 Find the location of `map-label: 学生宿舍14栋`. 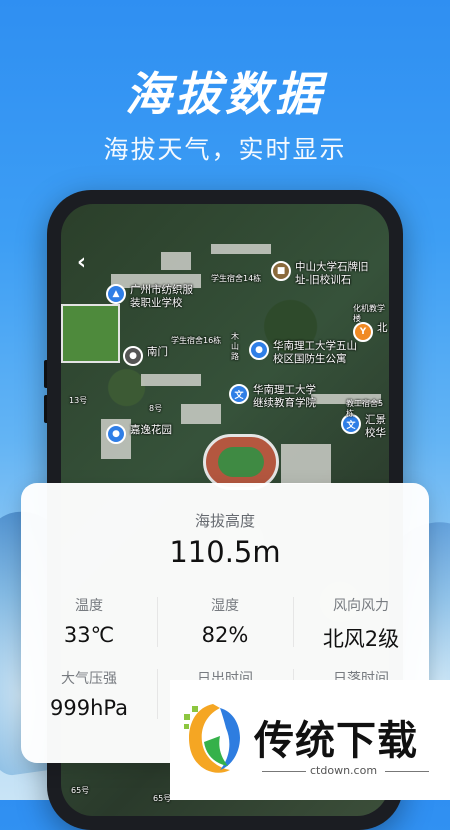

map-label: 学生宿舍14栋 is located at coordinates (236, 278).